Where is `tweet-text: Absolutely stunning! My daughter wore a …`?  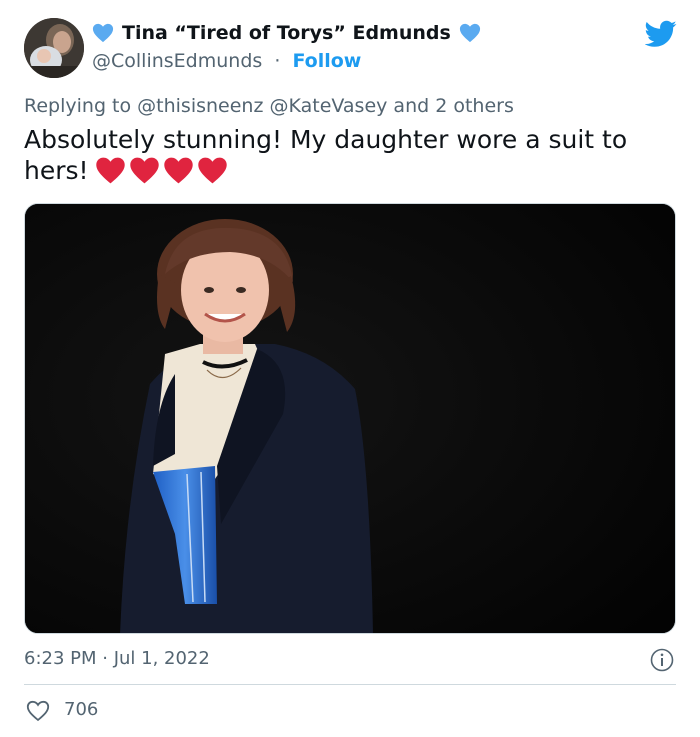
tweet-text: Absolutely stunning! My daughter wore a … is located at coordinates (349, 155).